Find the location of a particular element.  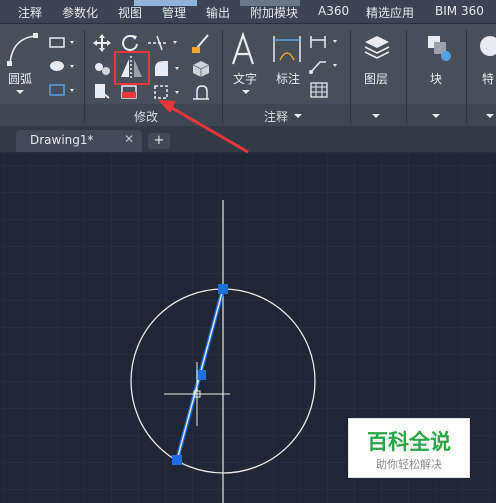

watermark-logo: 百科全说 助你轻松解决 is located at coordinates (409, 448).